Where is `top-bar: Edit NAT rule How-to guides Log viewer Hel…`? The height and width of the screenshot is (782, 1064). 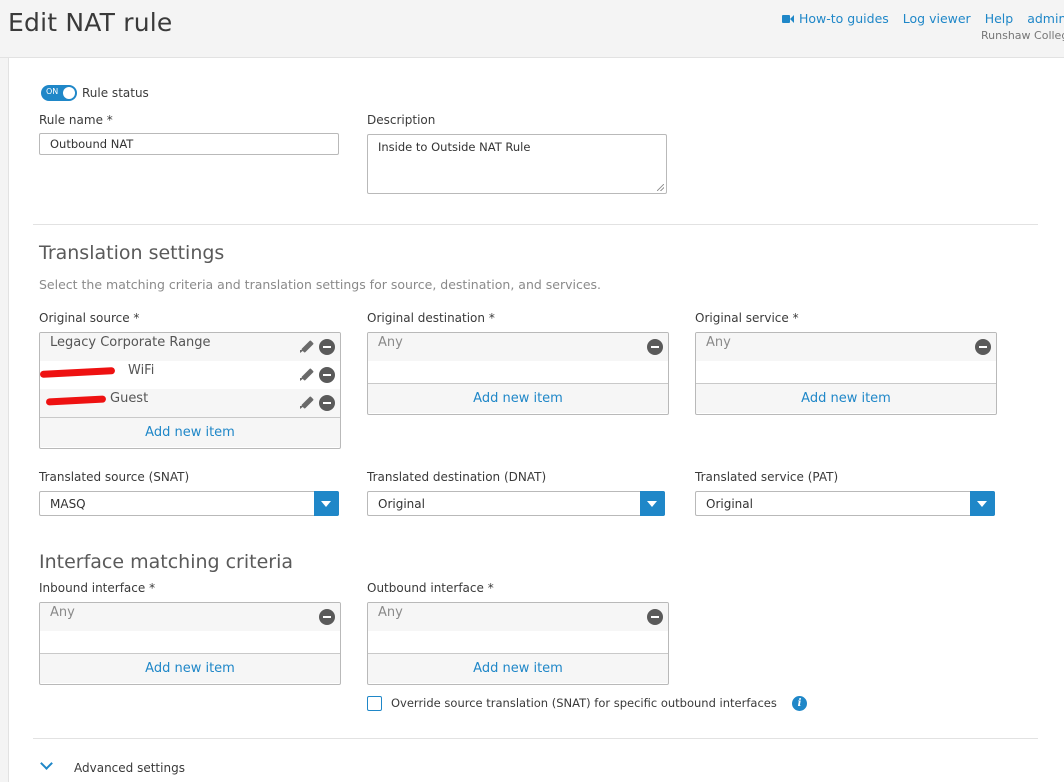 top-bar: Edit NAT rule How-to guides Log viewer Hel… is located at coordinates (532, 29).